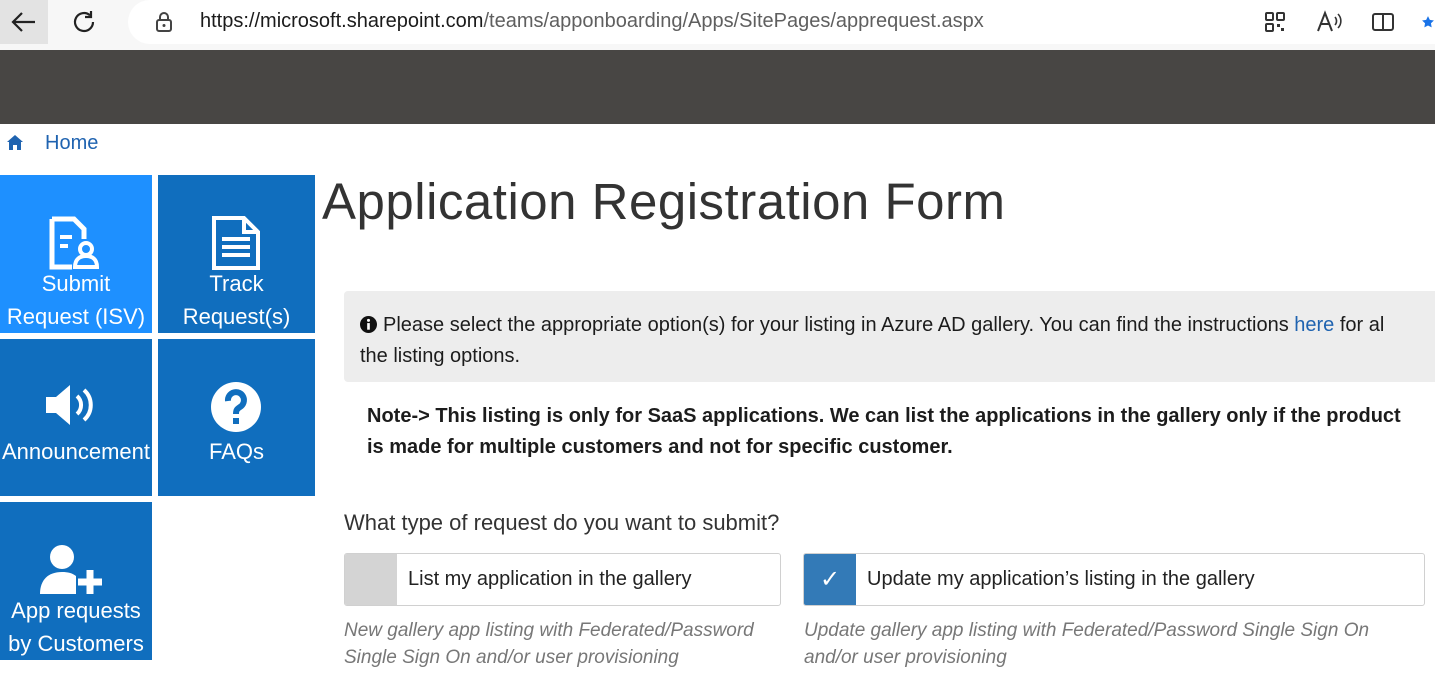  I want to click on tile-submit-request: Submit Request (ISV), so click(76, 254).